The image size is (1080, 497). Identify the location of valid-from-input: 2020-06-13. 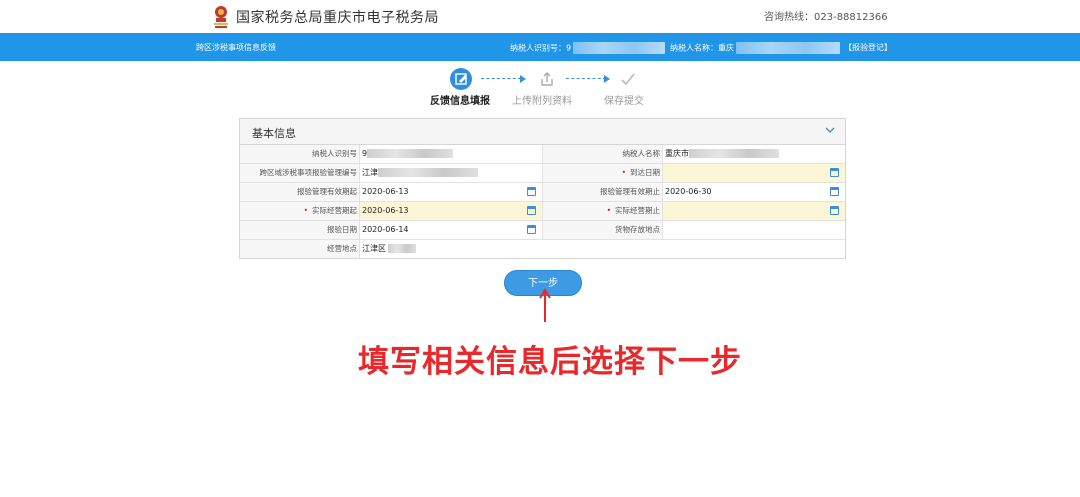
(451, 192).